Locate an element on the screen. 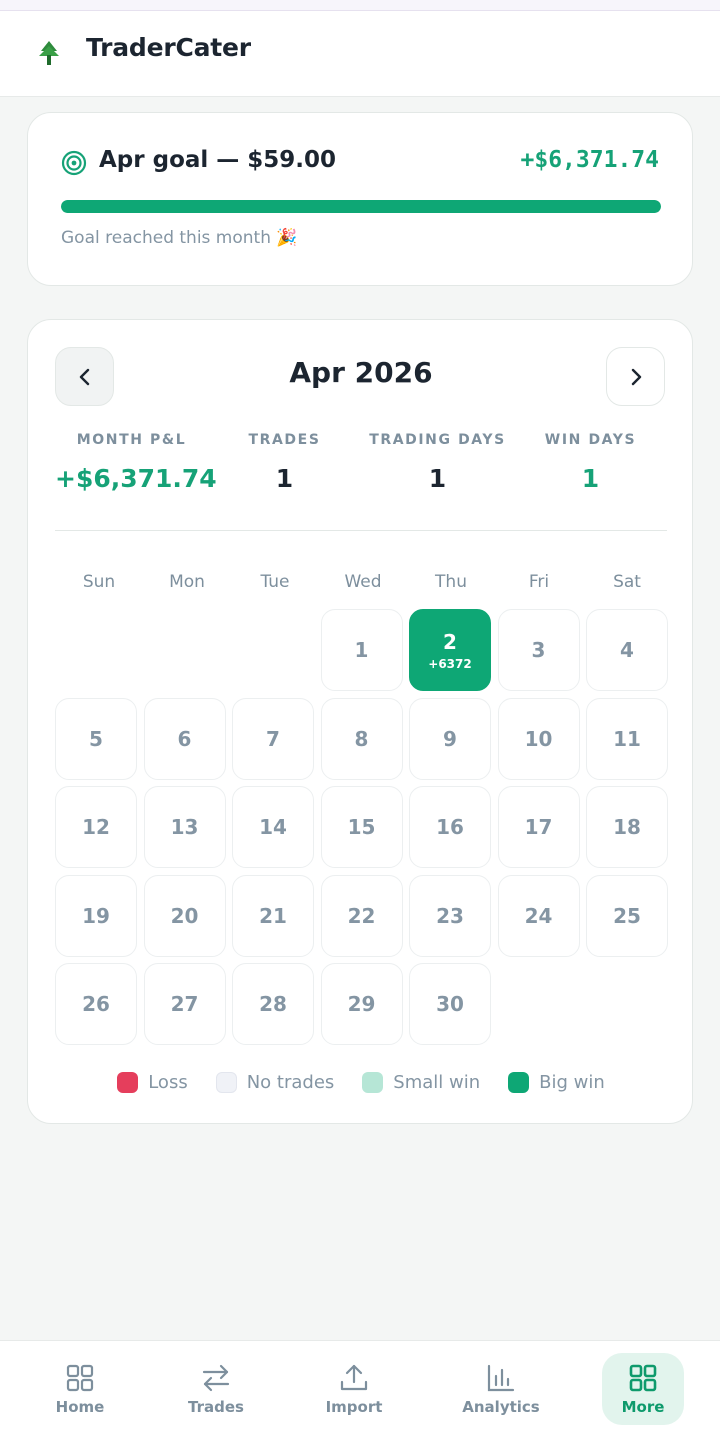  calendar-day-11: 11 is located at coordinates (627, 738).